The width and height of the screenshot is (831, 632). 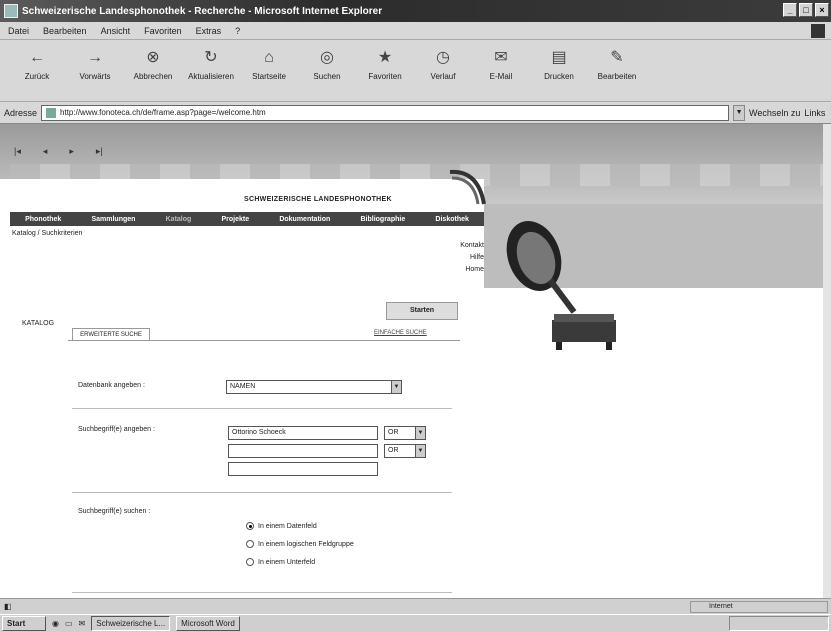 I want to click on menu-item-ansicht: Ansicht, so click(x=116, y=31).